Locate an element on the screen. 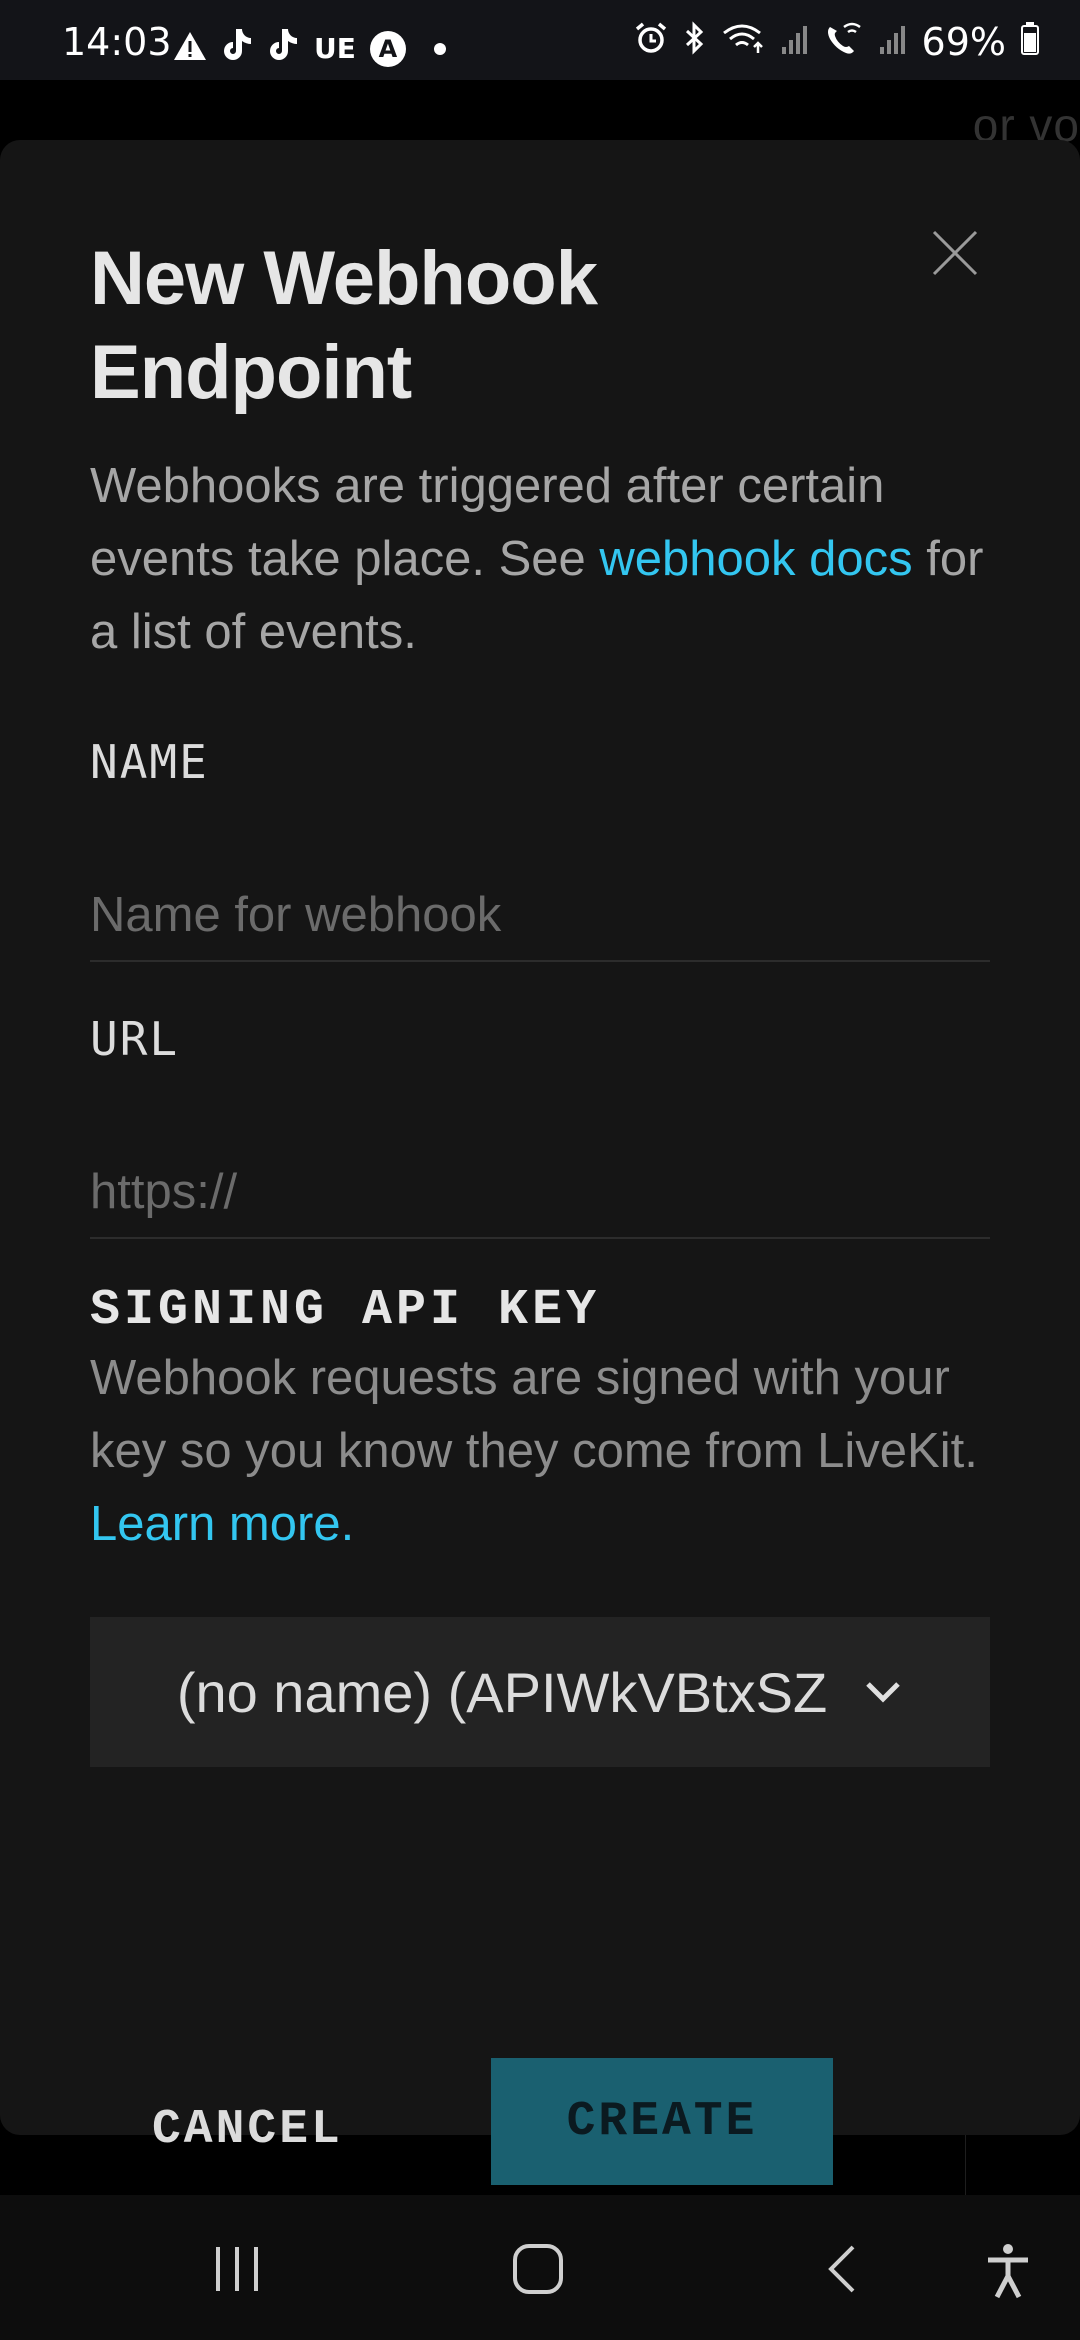 This screenshot has width=1080, height=2340. navigation-bar is located at coordinates (540, 2267).